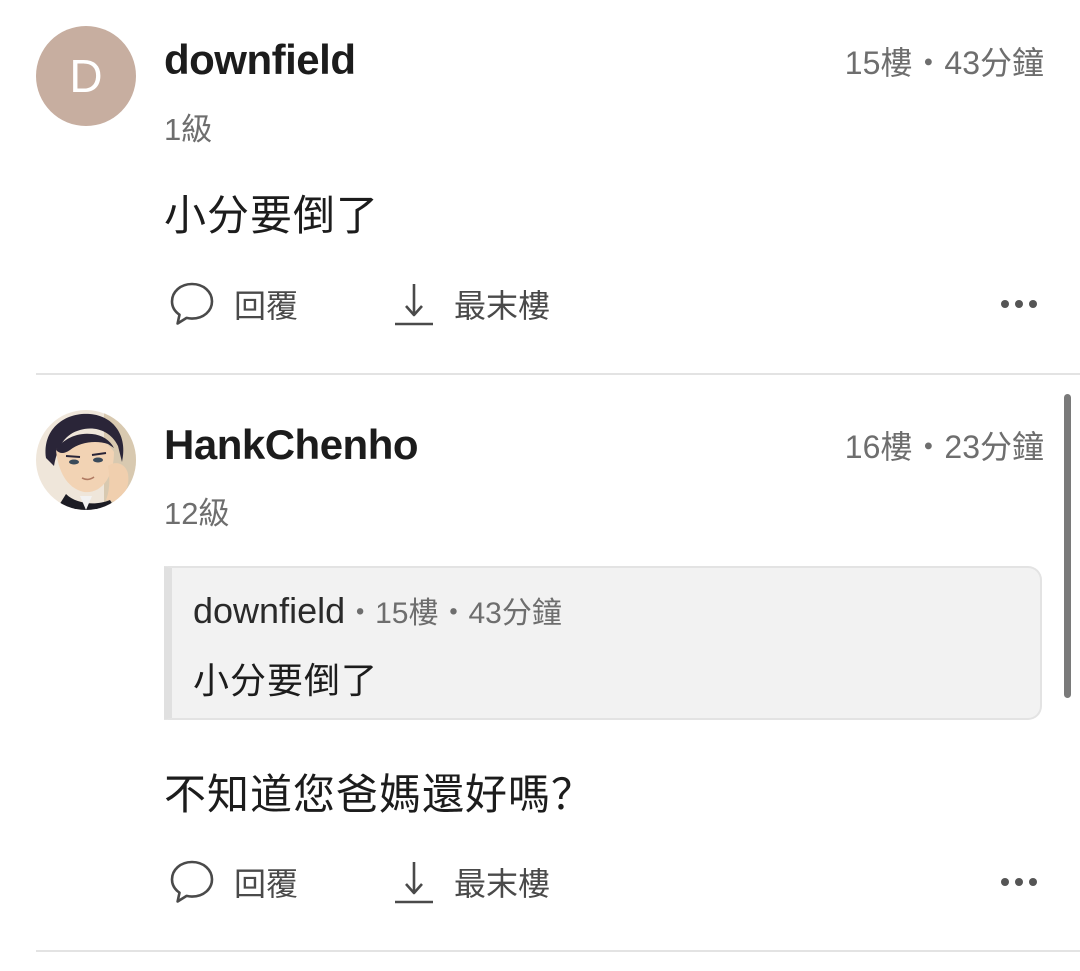  I want to click on avatar, so click(86, 460).